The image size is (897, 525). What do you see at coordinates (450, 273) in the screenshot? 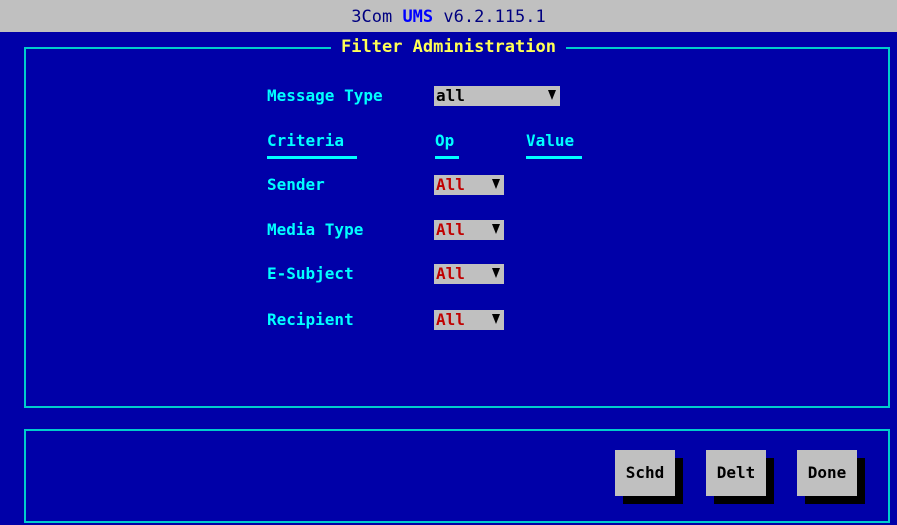
I see `e-subject-op-value: All` at bounding box center [450, 273].